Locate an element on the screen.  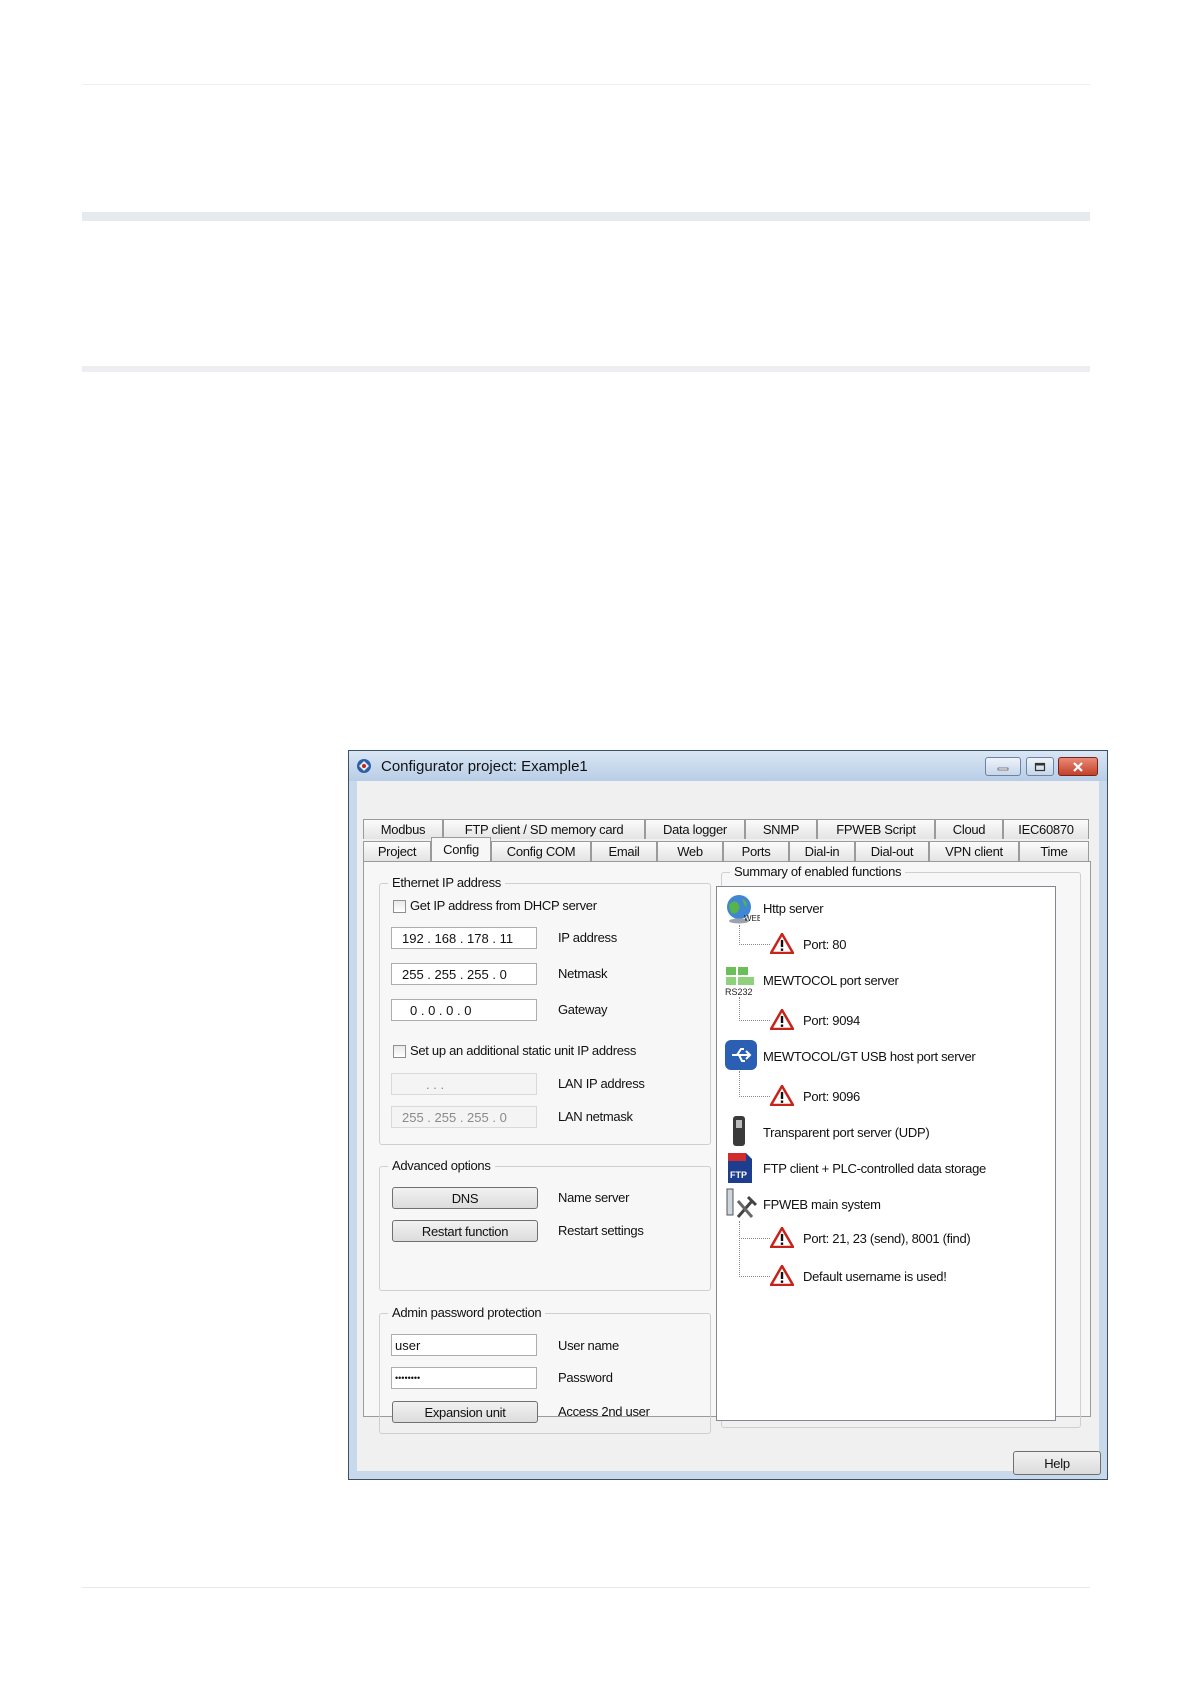
tab-time: Time is located at coordinates (1054, 851).